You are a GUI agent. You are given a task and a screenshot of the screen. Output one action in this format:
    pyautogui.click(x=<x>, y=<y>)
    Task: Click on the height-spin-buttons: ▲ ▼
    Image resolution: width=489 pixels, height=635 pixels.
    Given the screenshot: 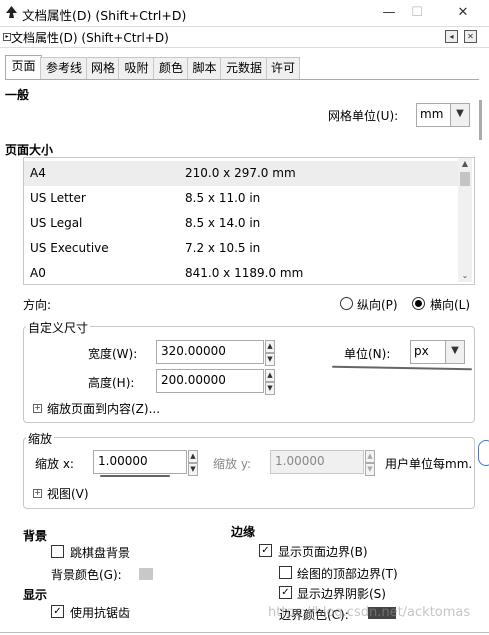 What is the action you would take?
    pyautogui.click(x=270, y=382)
    